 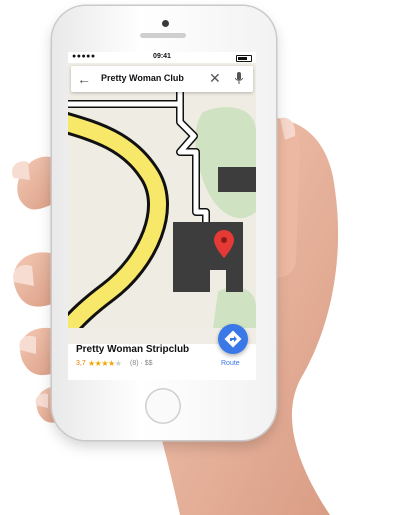 What do you see at coordinates (133, 349) in the screenshot?
I see `place-name: Pretty Woman Stripclub` at bounding box center [133, 349].